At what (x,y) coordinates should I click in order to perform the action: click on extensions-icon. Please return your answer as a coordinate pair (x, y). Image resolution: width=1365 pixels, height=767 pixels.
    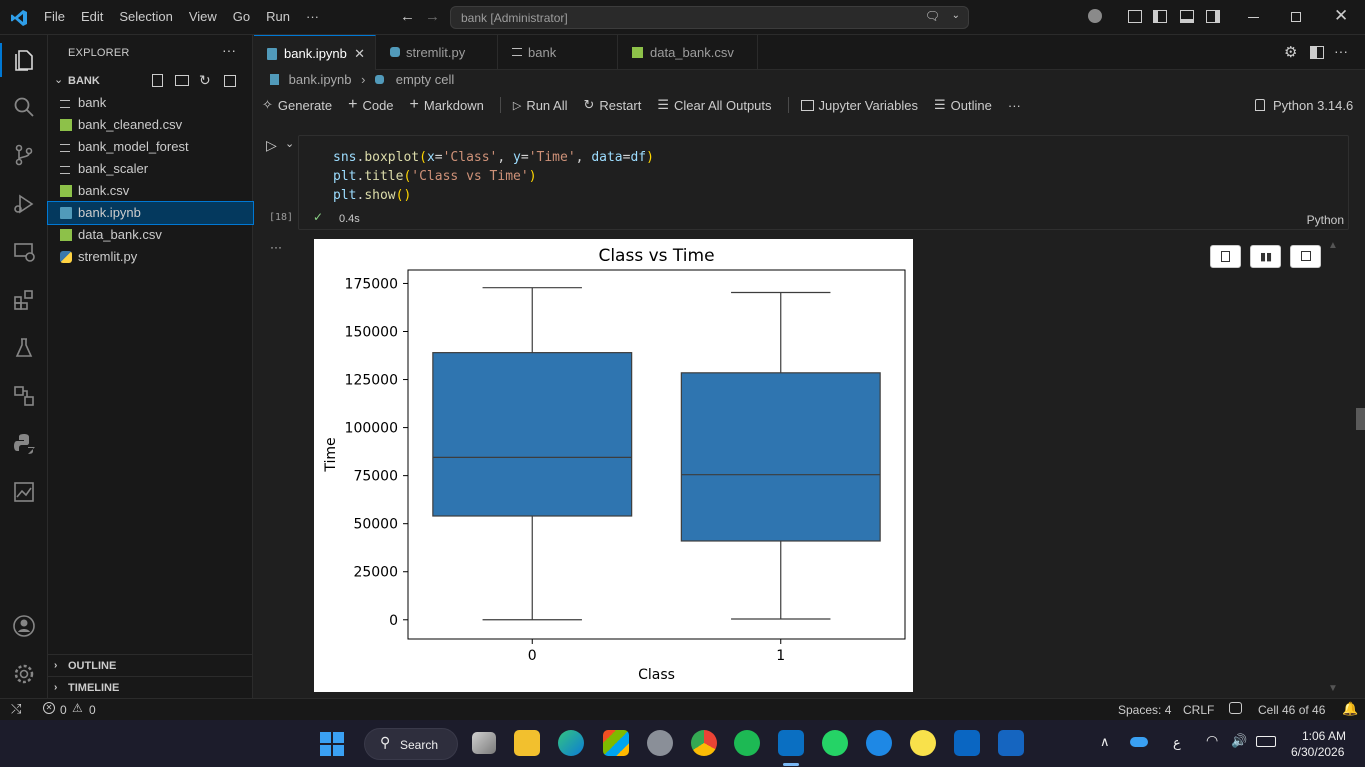
    Looking at the image, I should click on (24, 300).